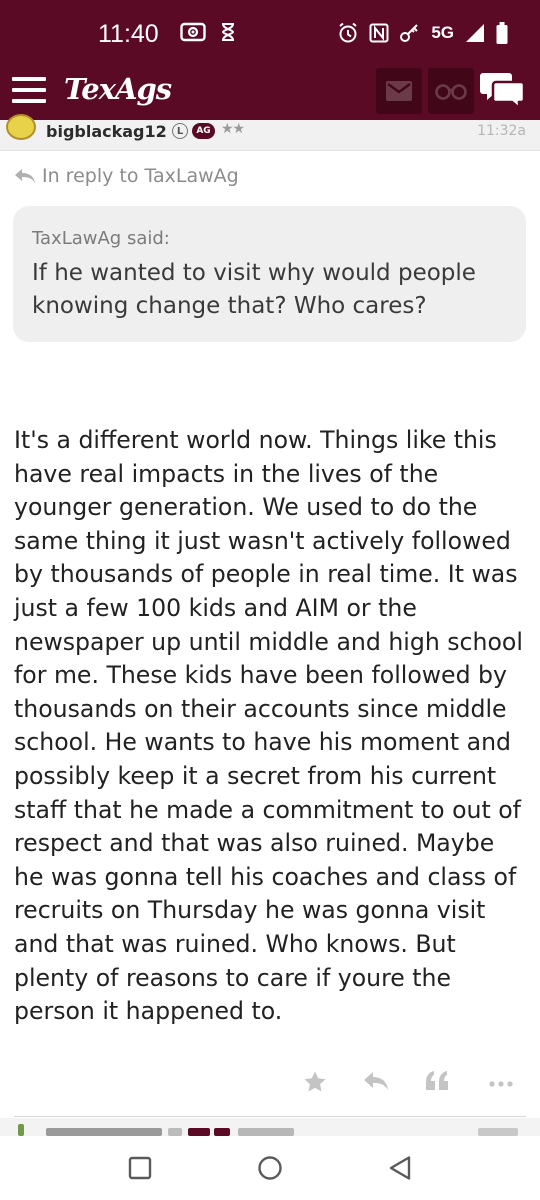  I want to click on reply-arrow-icon, so click(25, 176).